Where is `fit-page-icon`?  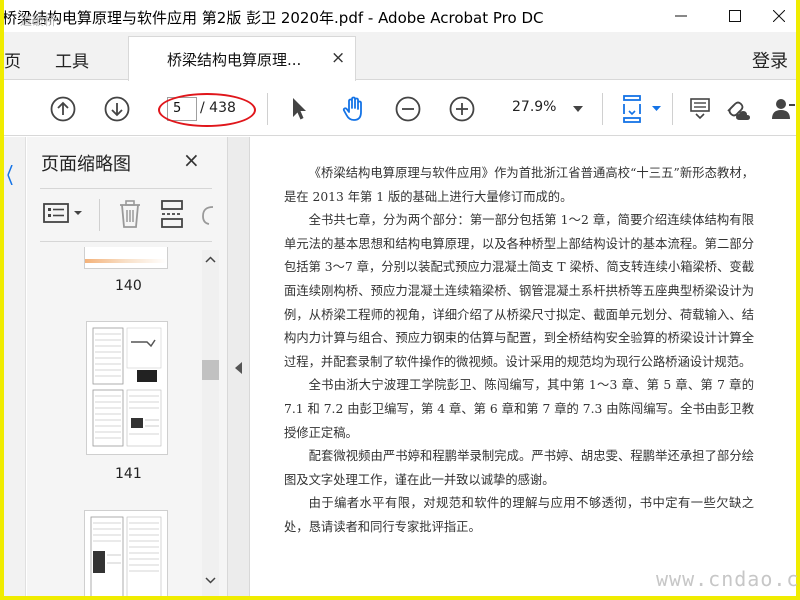 fit-page-icon is located at coordinates (632, 108).